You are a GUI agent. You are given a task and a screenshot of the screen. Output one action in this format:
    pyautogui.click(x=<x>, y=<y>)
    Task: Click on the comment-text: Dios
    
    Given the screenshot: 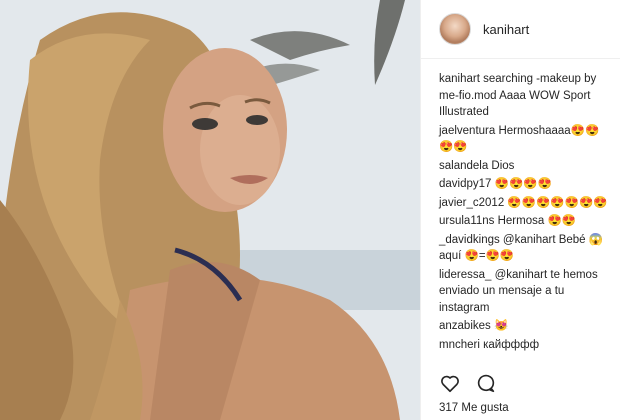 What is the action you would take?
    pyautogui.click(x=501, y=165)
    